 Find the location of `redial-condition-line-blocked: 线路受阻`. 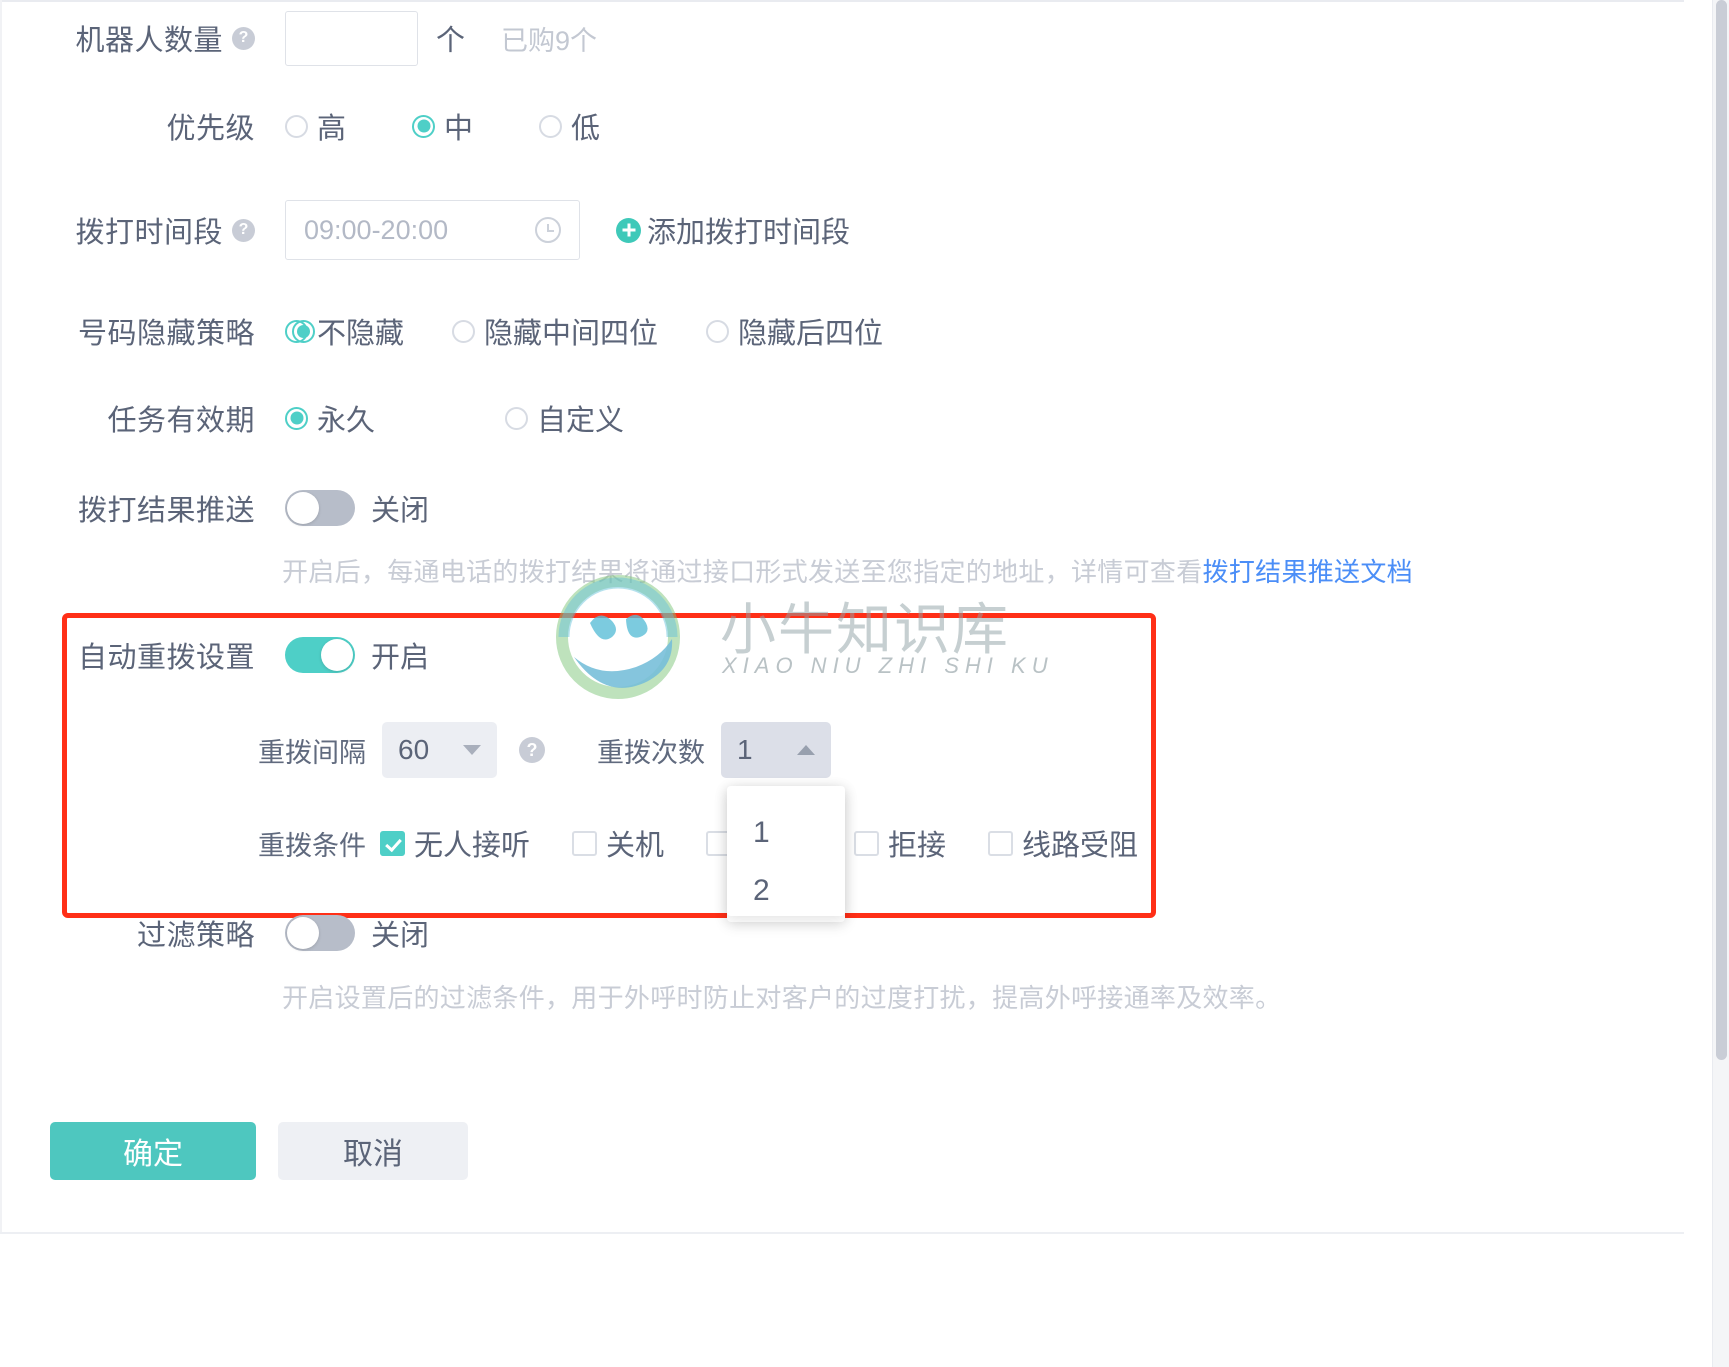

redial-condition-line-blocked: 线路受阻 is located at coordinates (1063, 843).